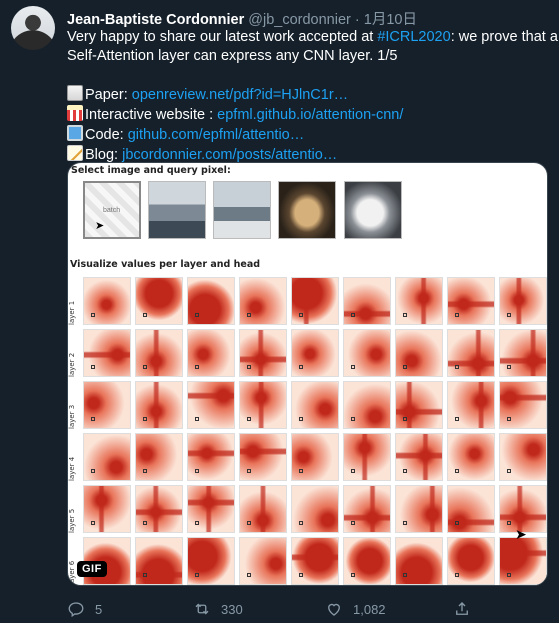  I want to click on layer-label: layer 5, so click(72, 520).